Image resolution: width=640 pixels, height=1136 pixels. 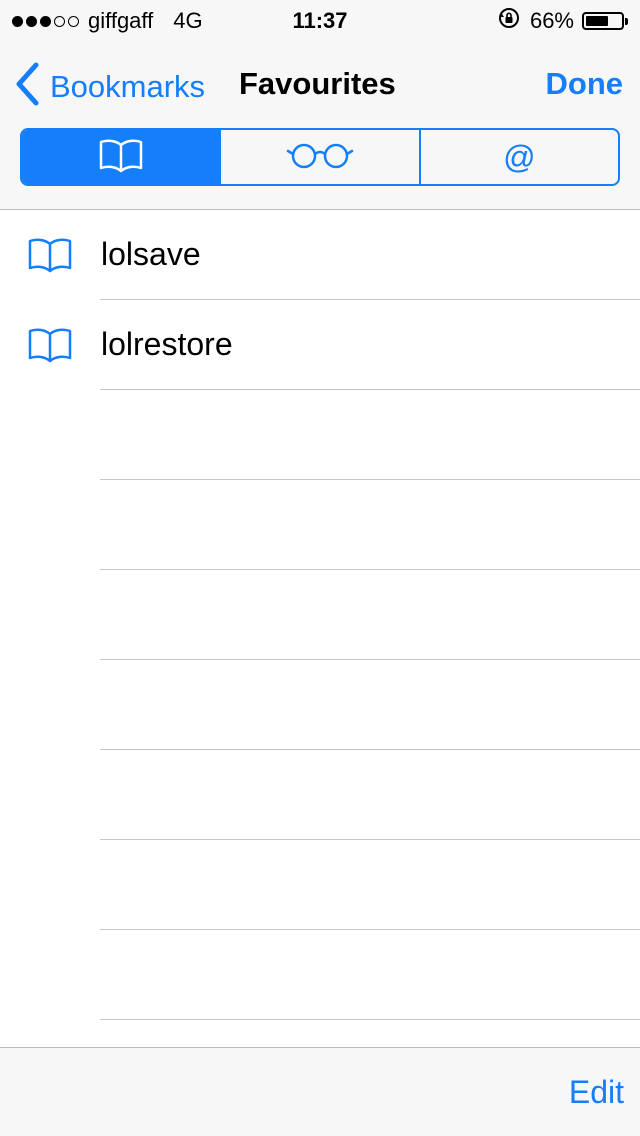 I want to click on navigation-bar: Bookmarks Favourites Done, so click(x=320, y=84).